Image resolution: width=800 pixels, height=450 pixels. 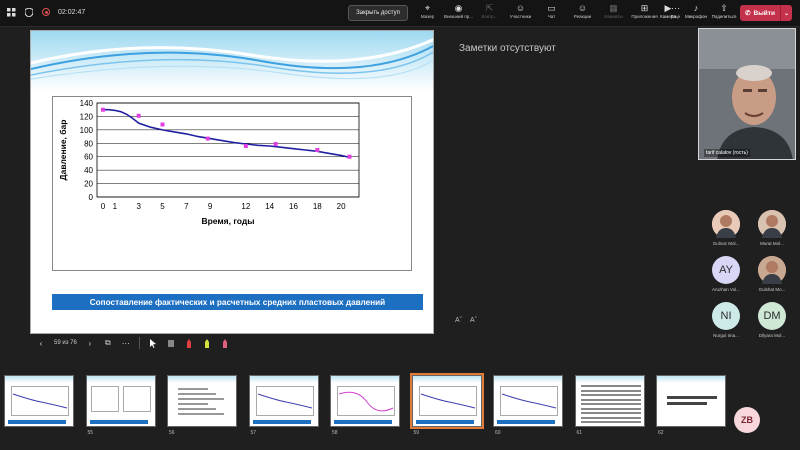 What do you see at coordinates (766, 13) in the screenshot?
I see `leave-button: ✆ Выйти ⌄` at bounding box center [766, 13].